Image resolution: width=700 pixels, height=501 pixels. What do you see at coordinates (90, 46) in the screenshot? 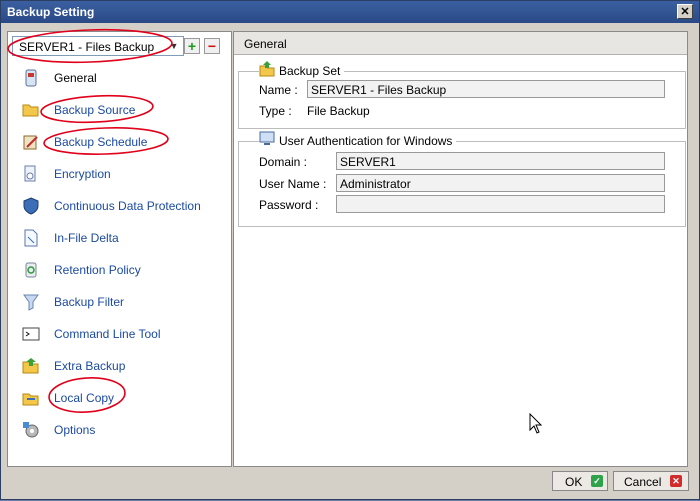
I see `annotation-backup-set-circle` at bounding box center [90, 46].